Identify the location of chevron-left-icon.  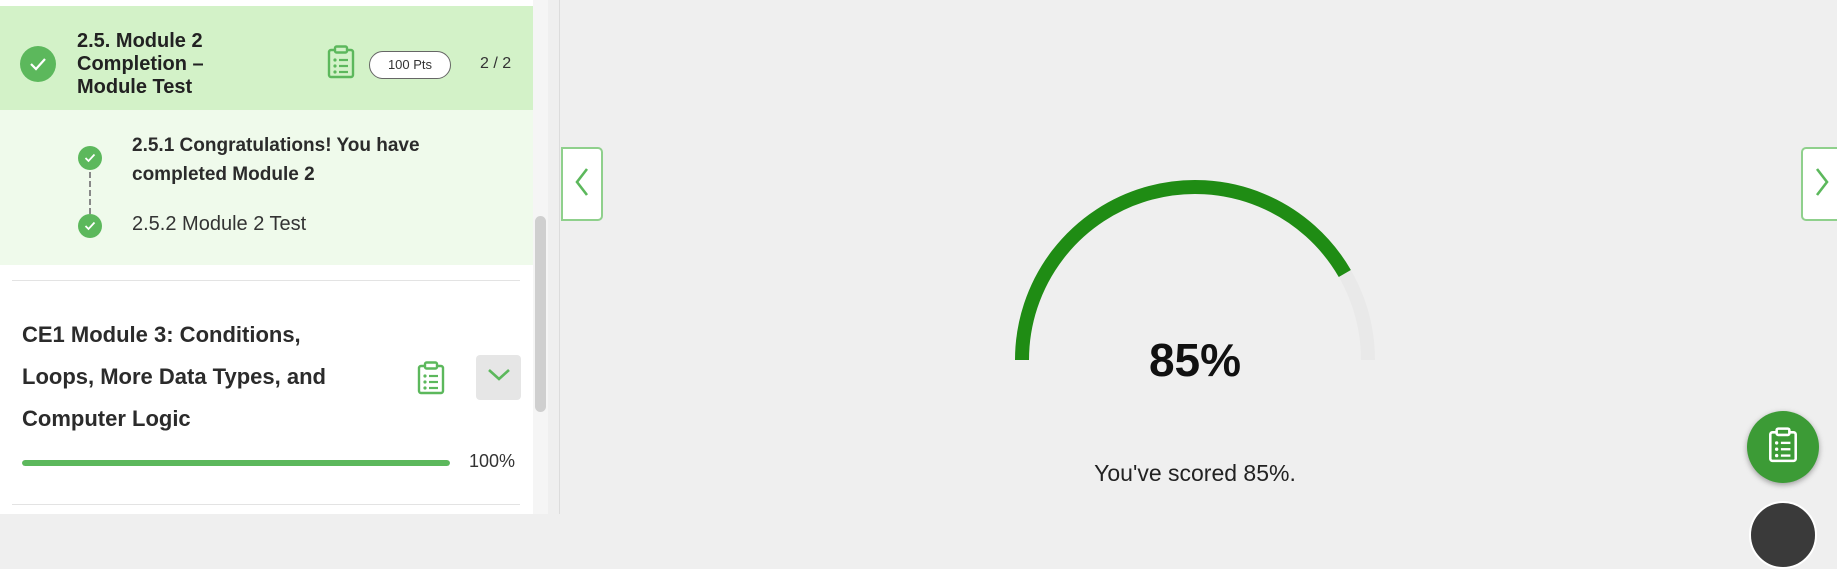
(582, 184).